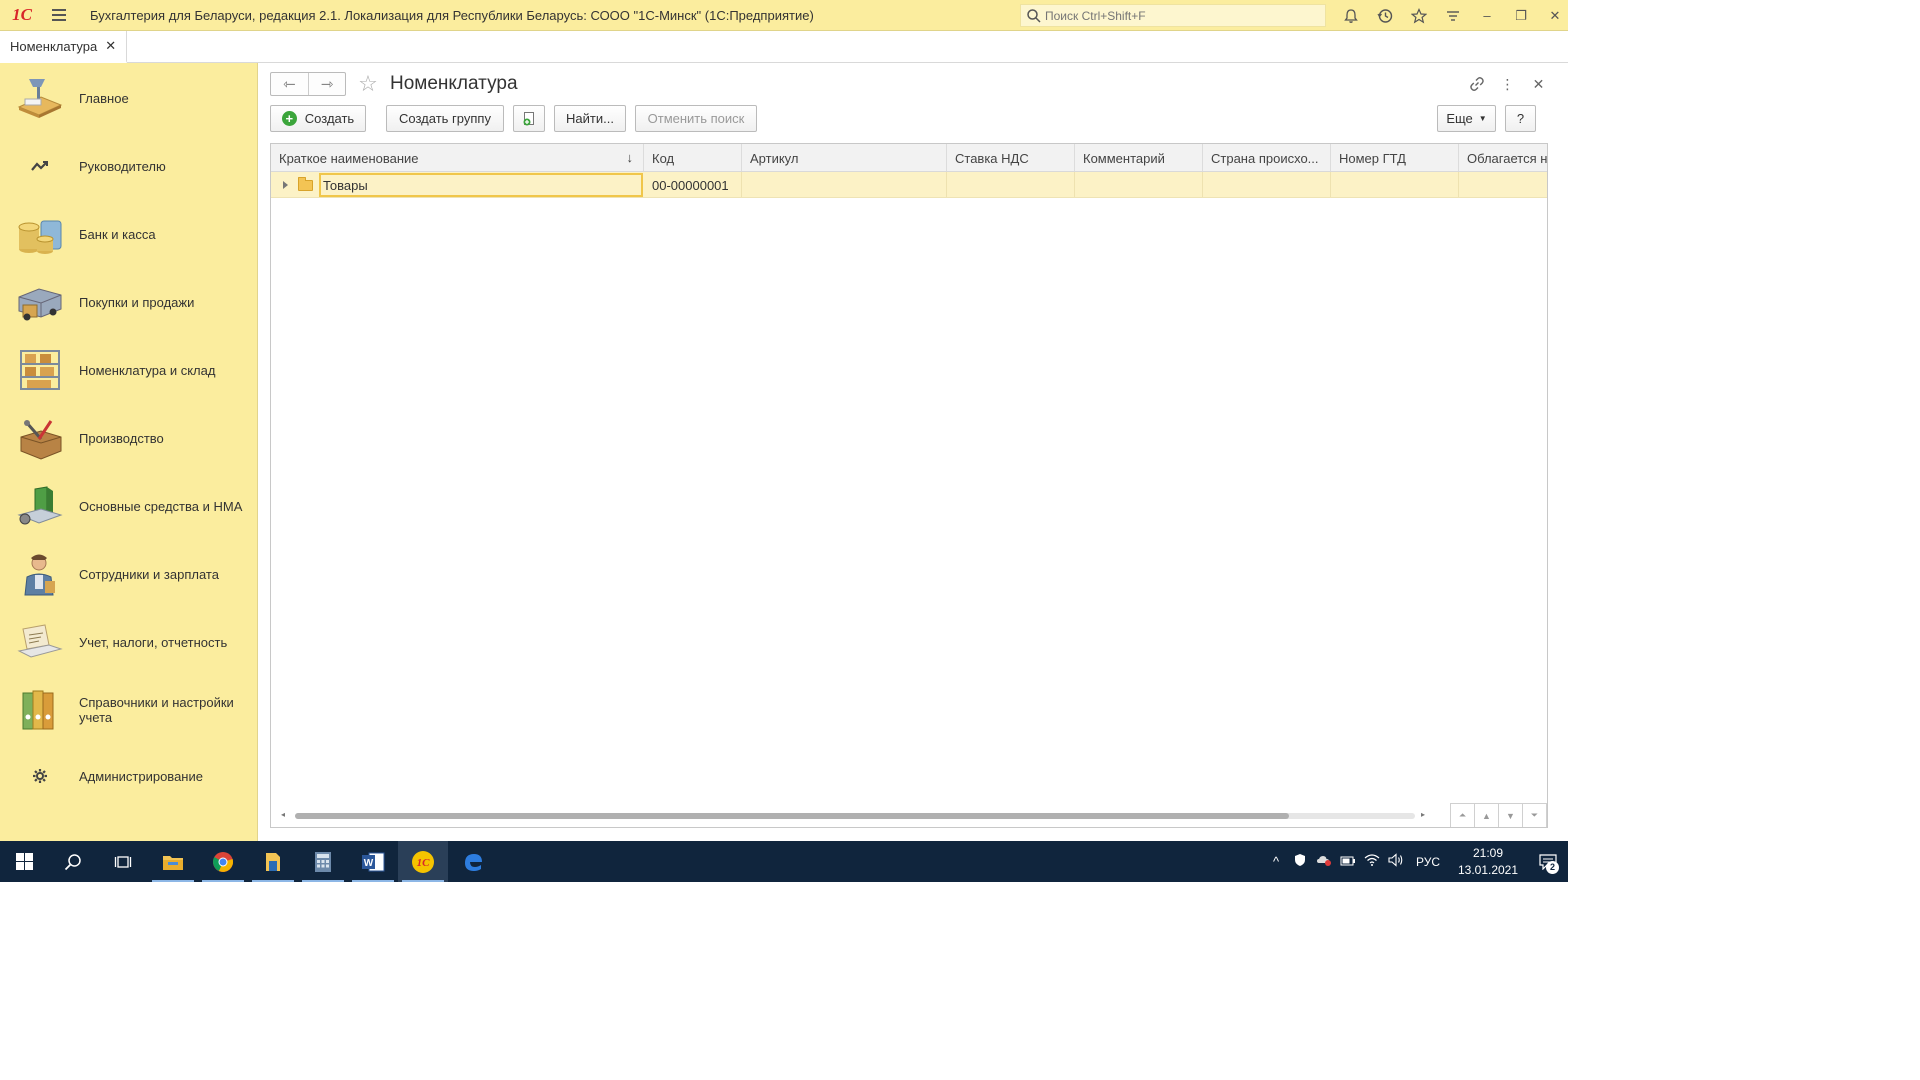  Describe the element at coordinates (1555, 15) in the screenshot. I see `close-window-icon: ✕` at that location.